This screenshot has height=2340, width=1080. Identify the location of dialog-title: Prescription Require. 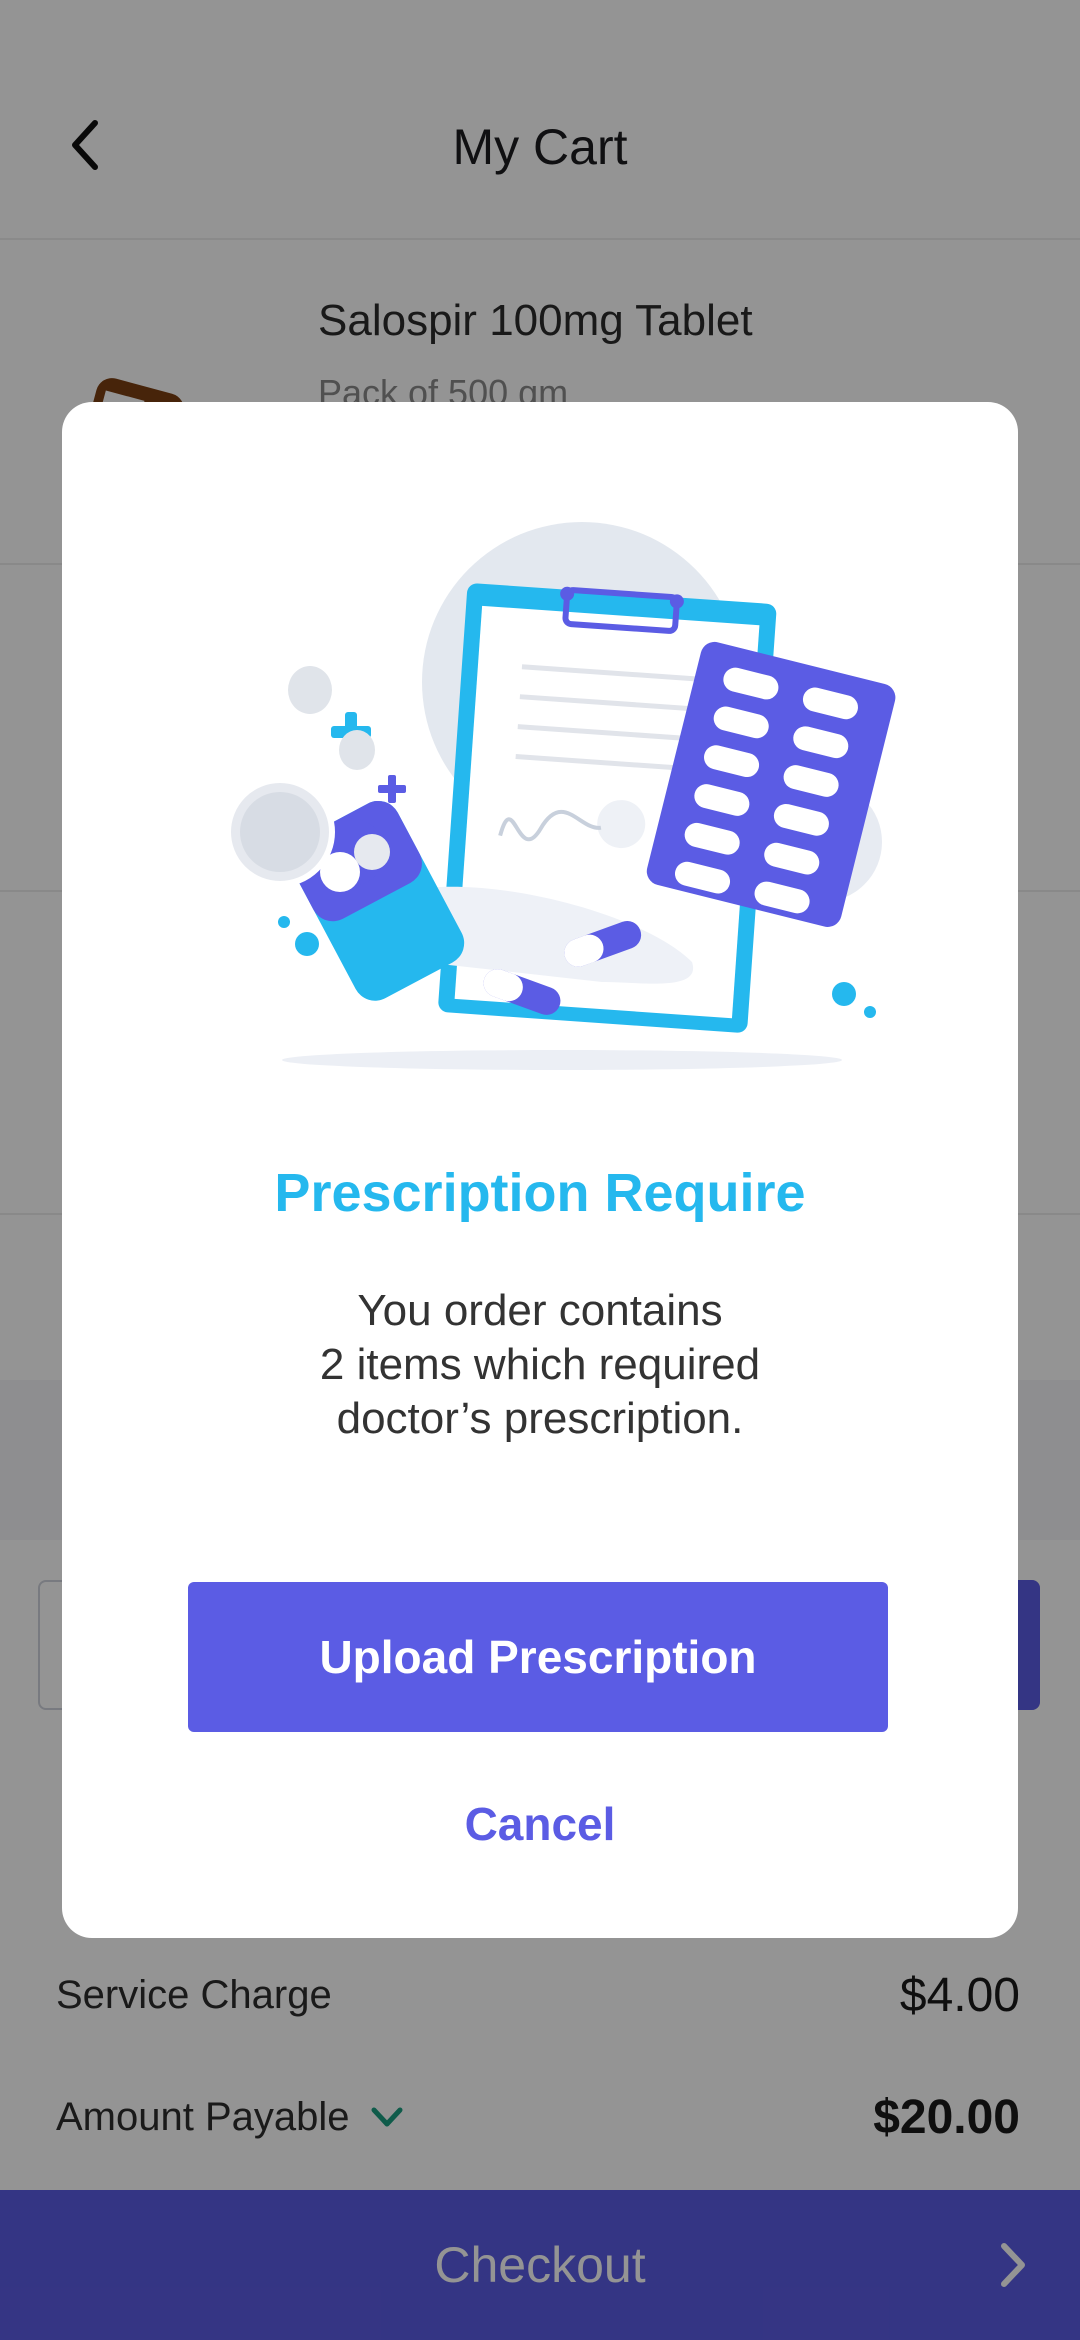
(540, 1193).